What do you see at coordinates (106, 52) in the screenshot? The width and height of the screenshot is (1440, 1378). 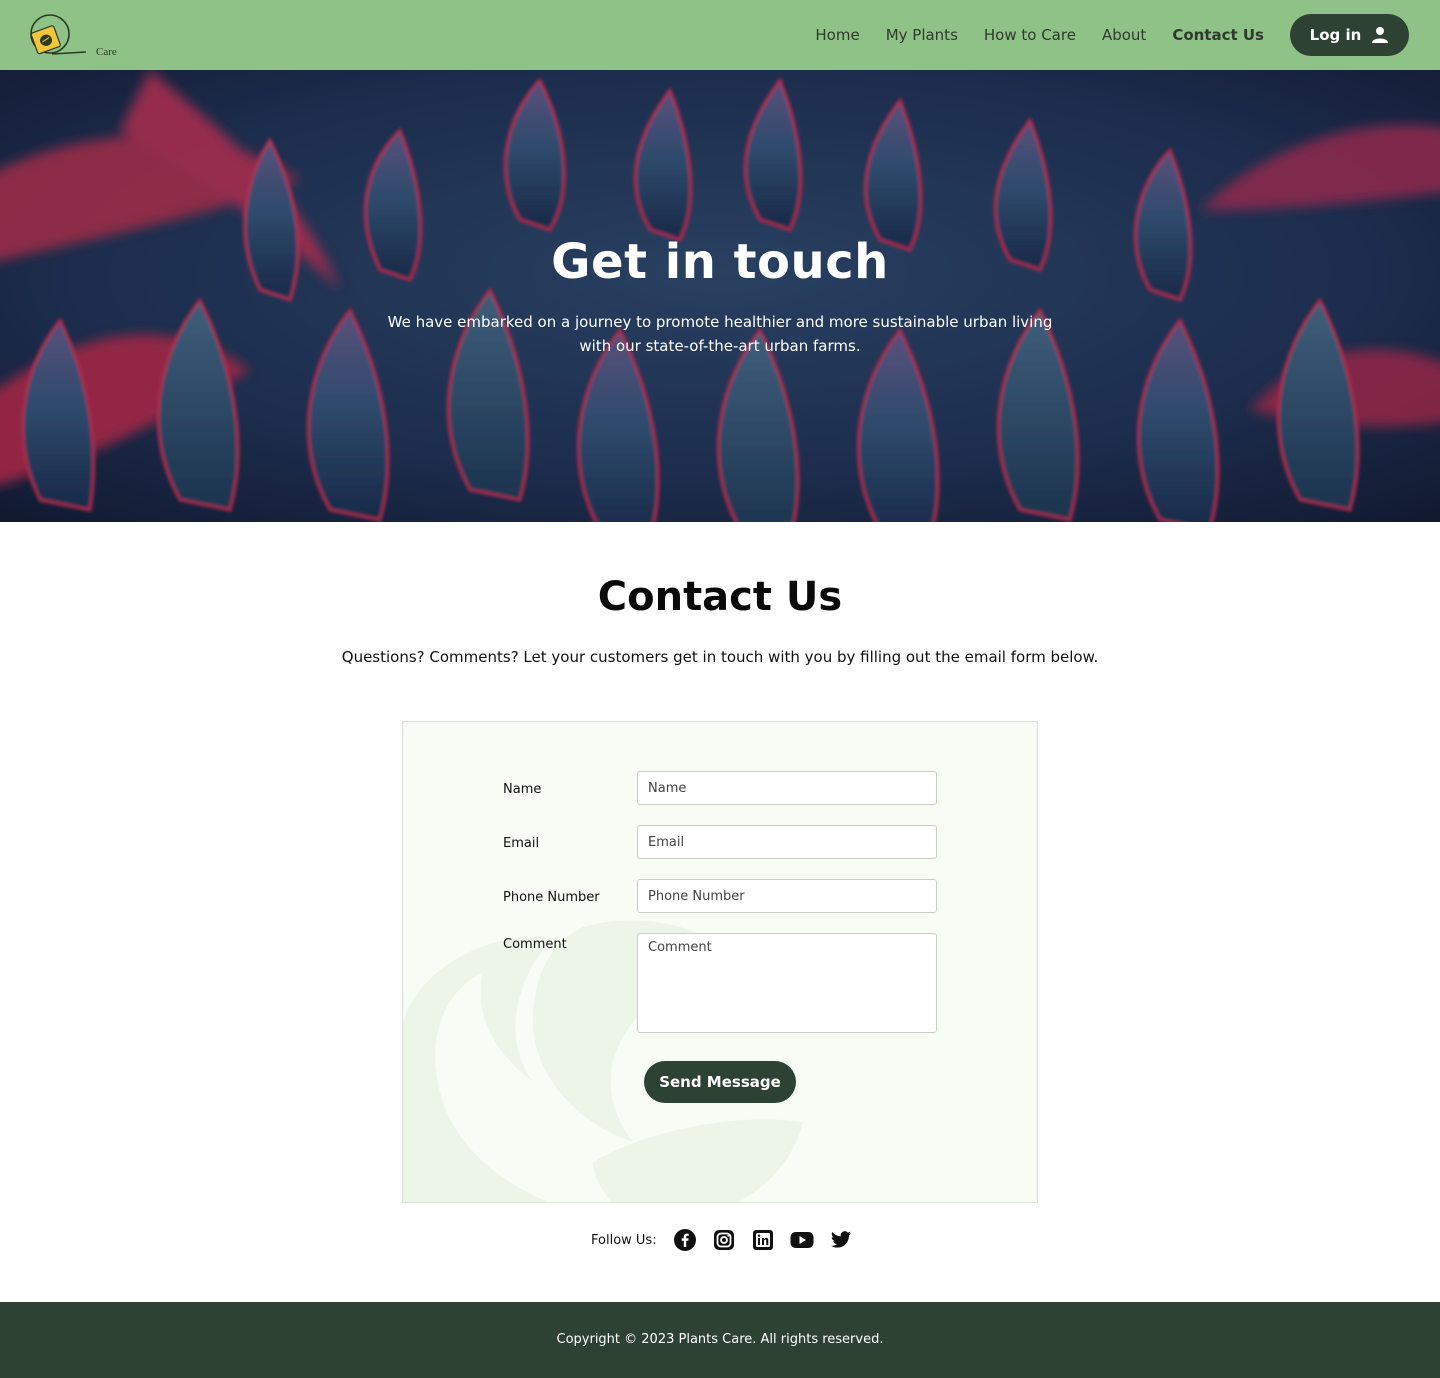 I see `logo-text: Care` at bounding box center [106, 52].